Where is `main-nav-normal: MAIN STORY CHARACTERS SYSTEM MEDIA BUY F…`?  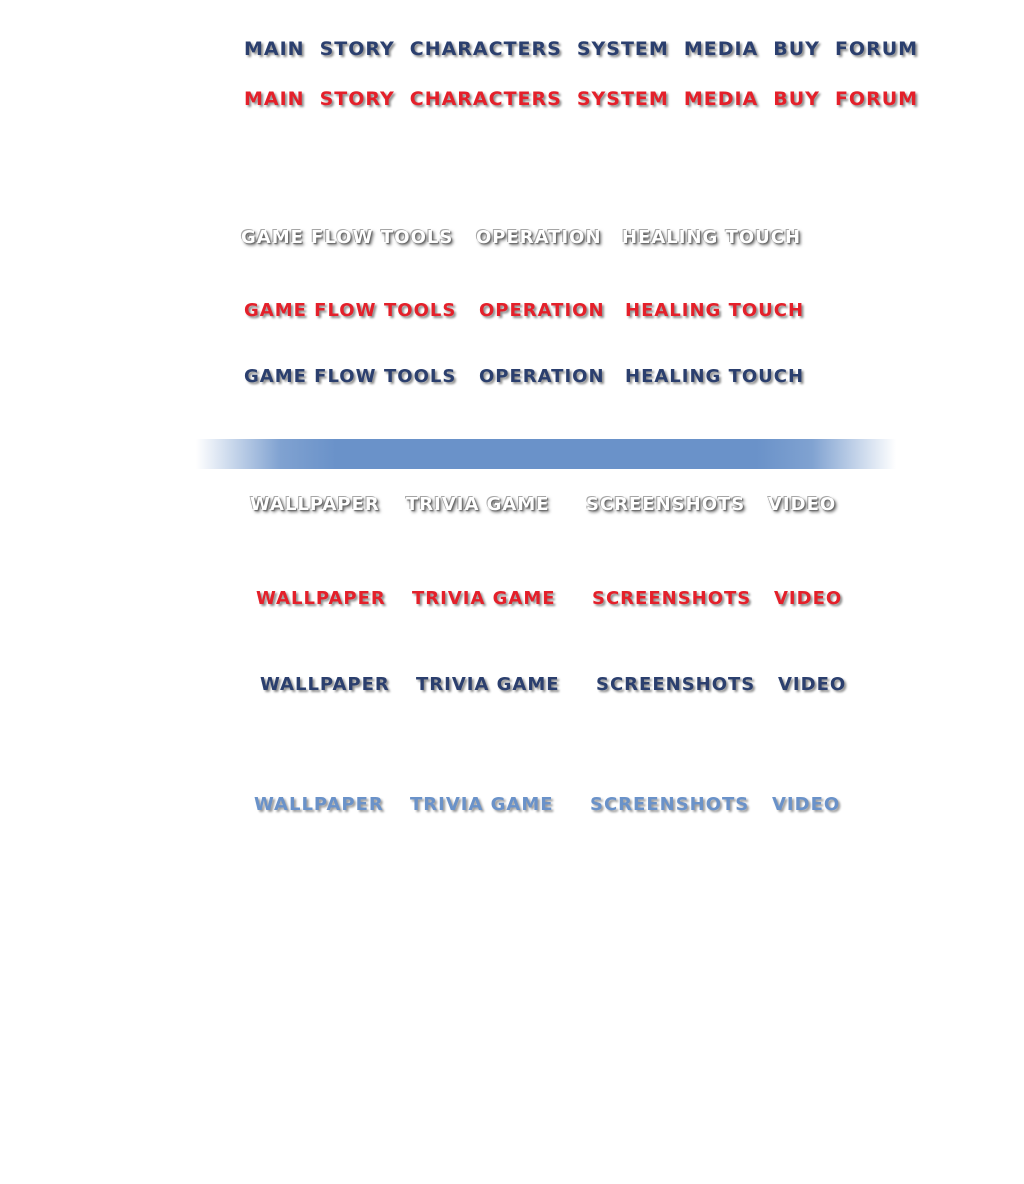 main-nav-normal: MAIN STORY CHARACTERS SYSTEM MEDIA BUY F… is located at coordinates (581, 49).